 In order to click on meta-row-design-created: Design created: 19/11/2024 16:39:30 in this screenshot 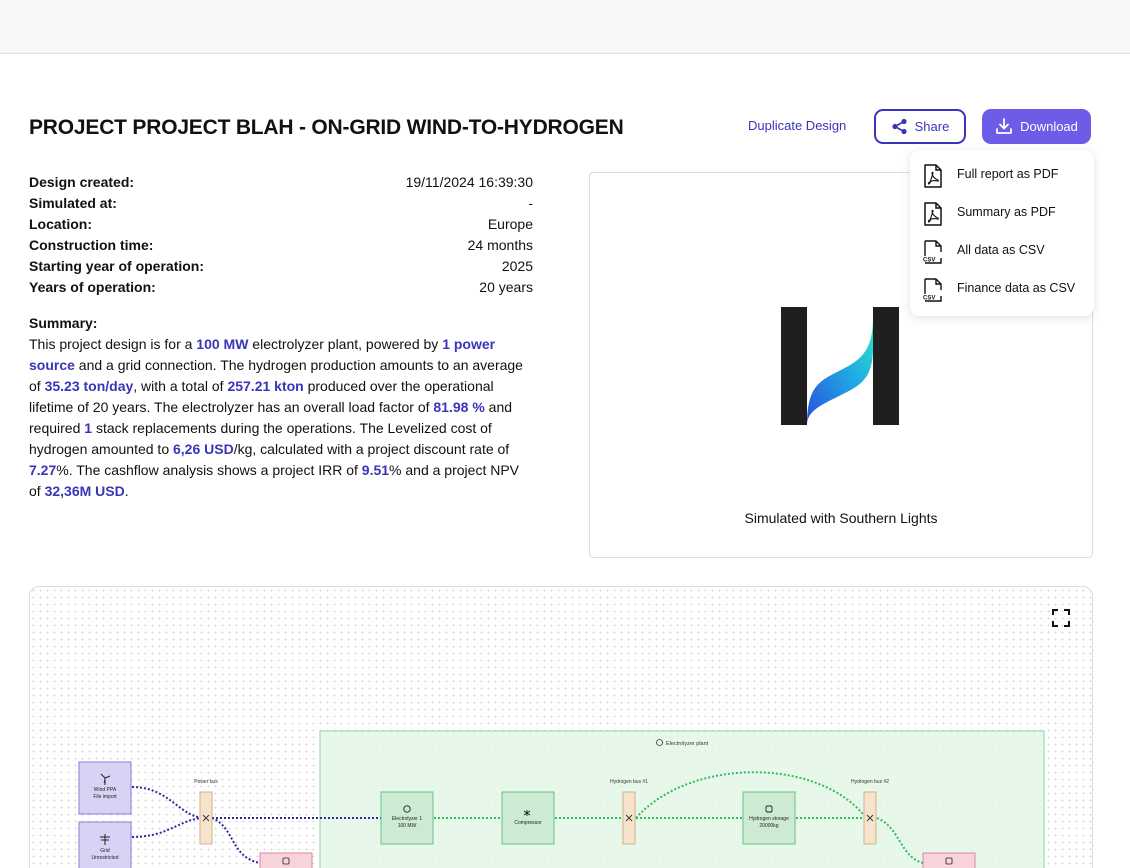, I will do `click(281, 183)`.